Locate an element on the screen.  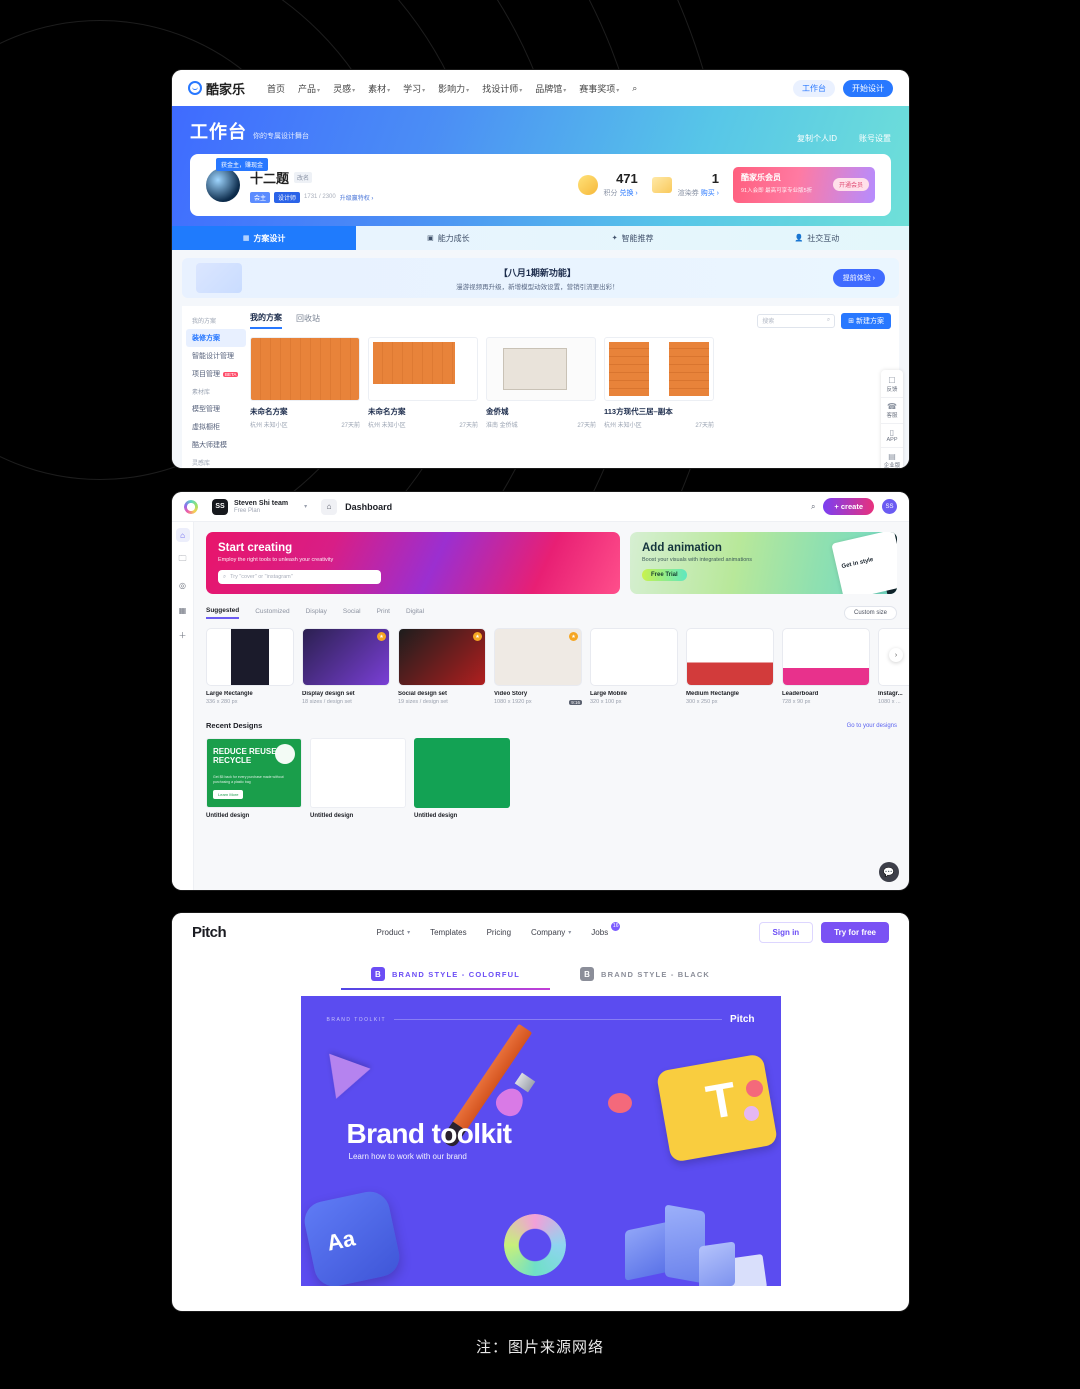
float-enterprise: ▤ 企业版 is located at coordinates (892, 458).